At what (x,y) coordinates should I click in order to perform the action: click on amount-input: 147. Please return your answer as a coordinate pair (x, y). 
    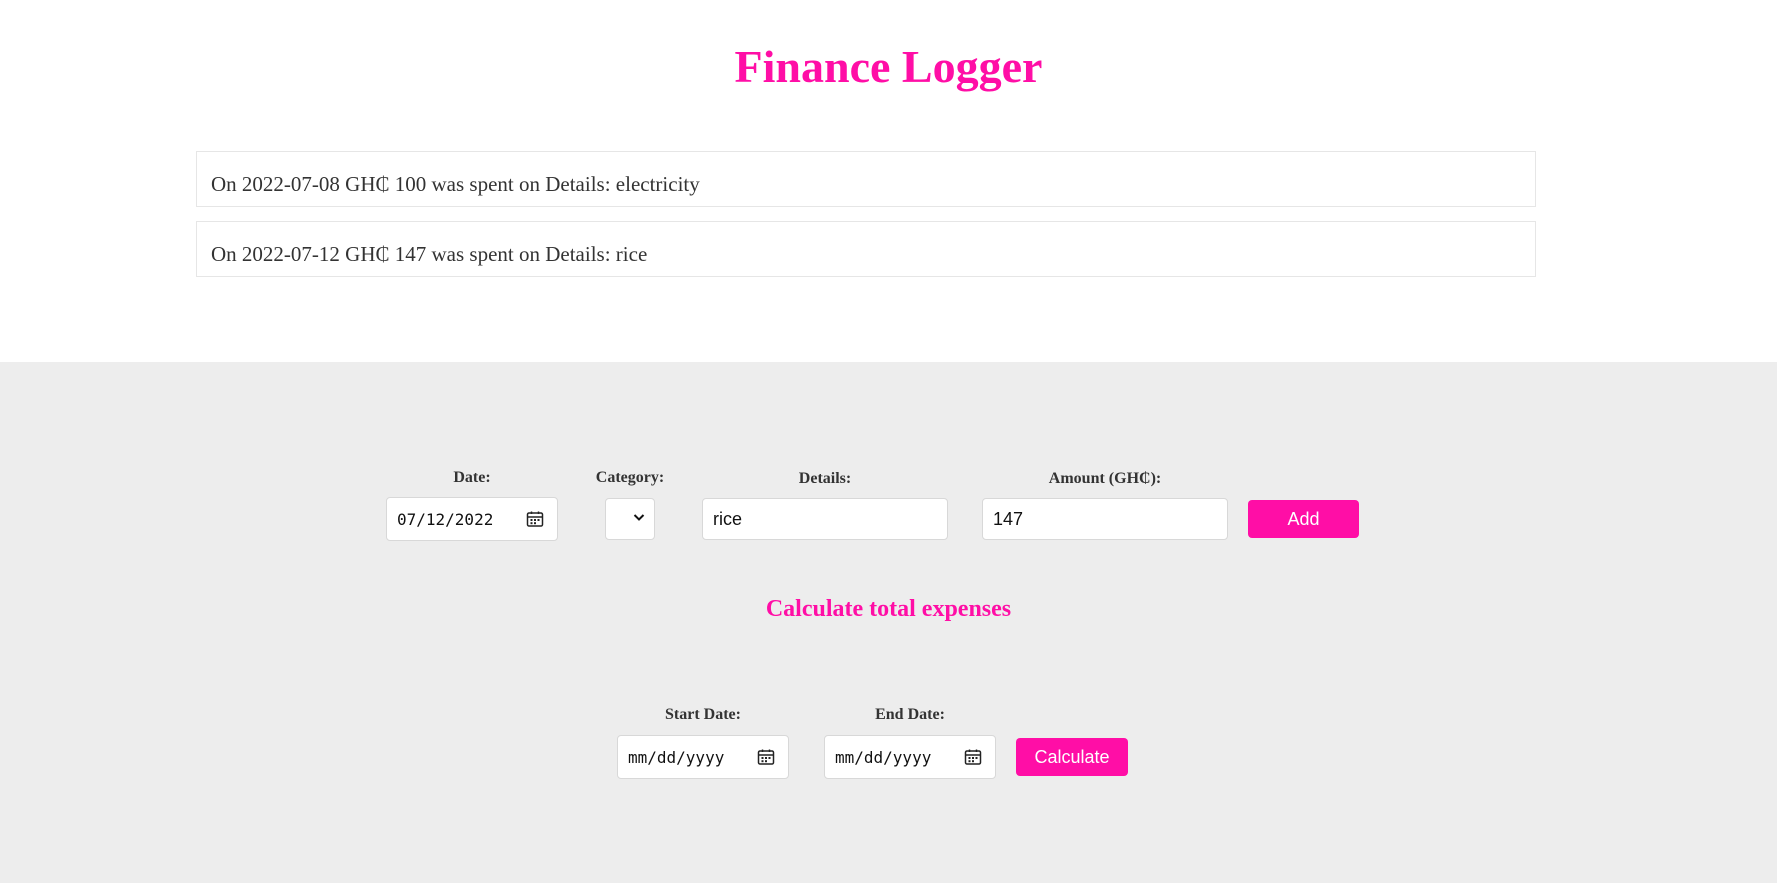
    Looking at the image, I should click on (1105, 519).